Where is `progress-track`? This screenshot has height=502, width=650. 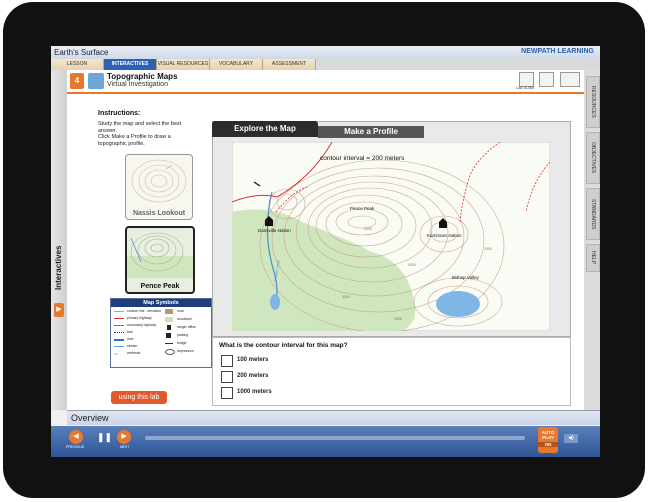 progress-track is located at coordinates (335, 438).